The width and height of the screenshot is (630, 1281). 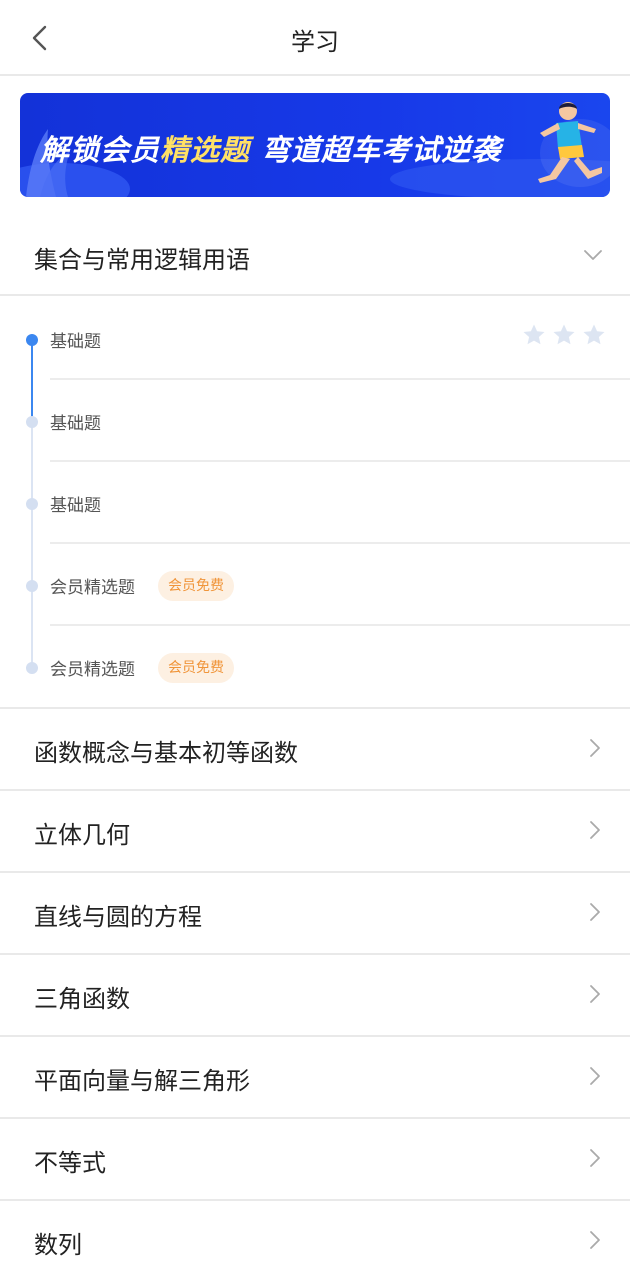 What do you see at coordinates (315, 42) in the screenshot?
I see `page-title: 学习` at bounding box center [315, 42].